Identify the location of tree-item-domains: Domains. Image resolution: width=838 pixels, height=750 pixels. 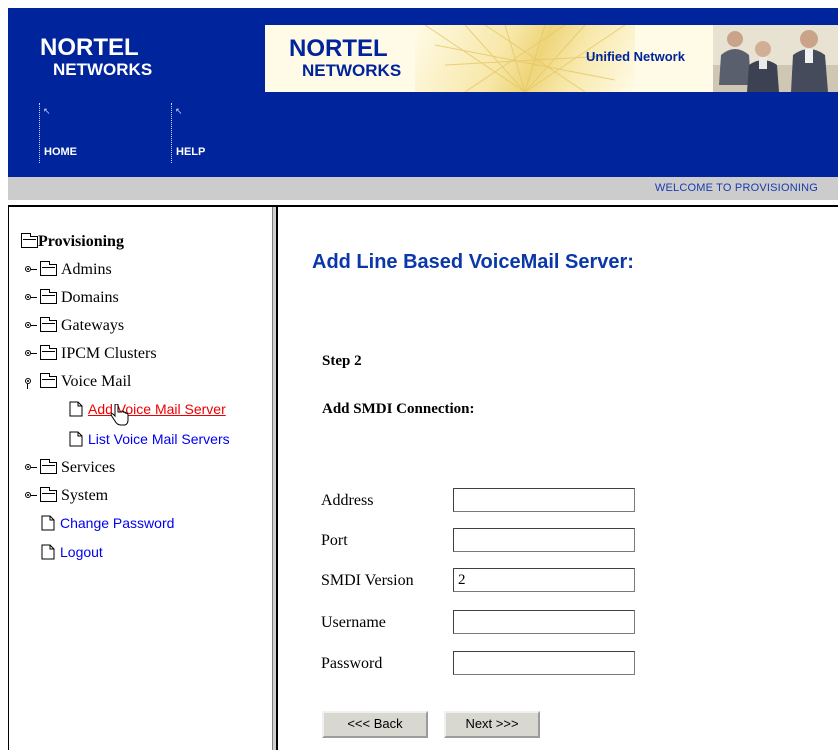
(72, 298).